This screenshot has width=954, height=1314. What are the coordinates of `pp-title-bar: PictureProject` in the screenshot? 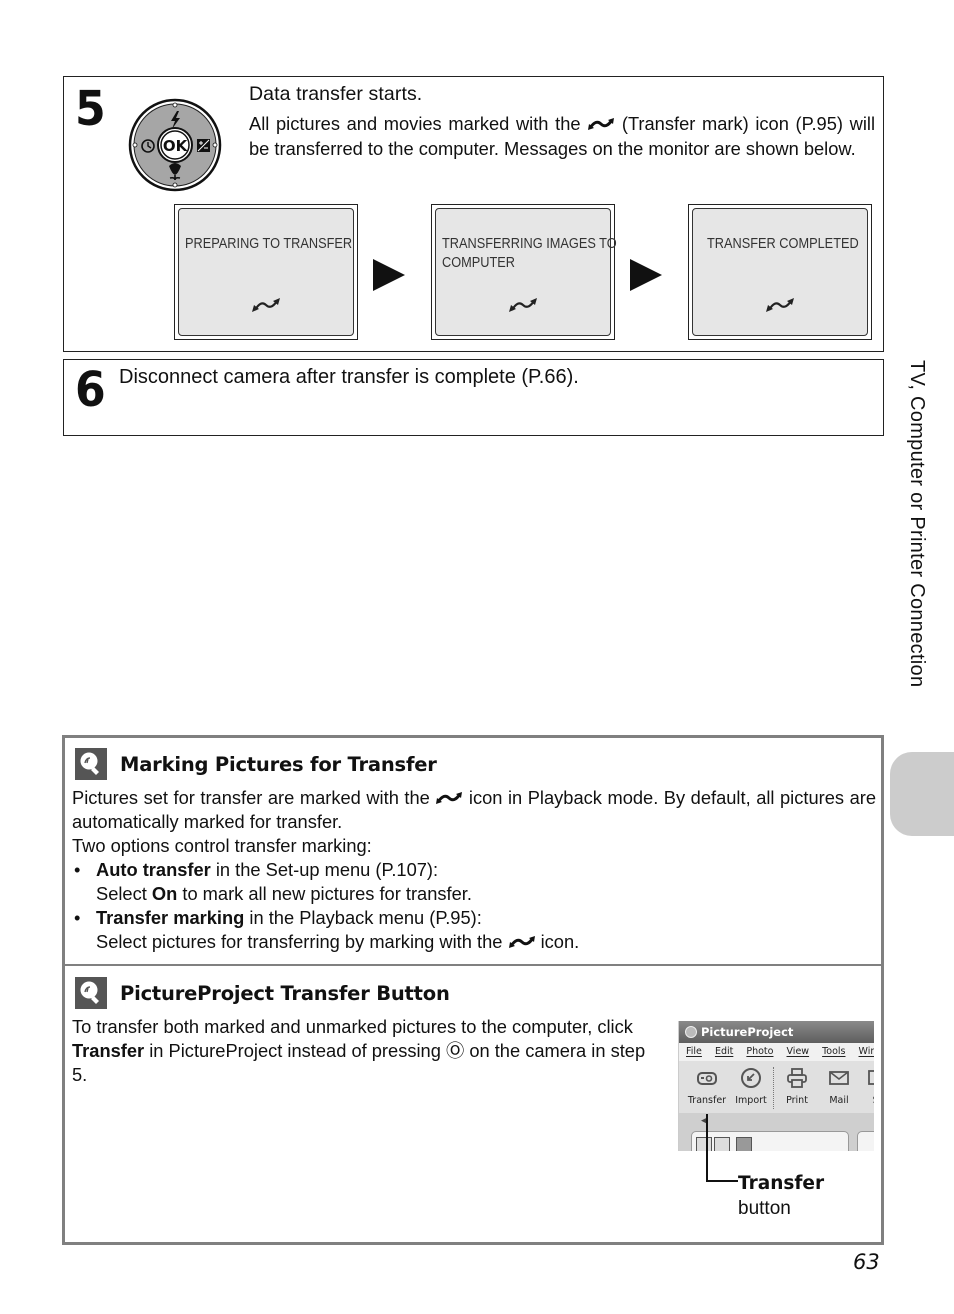 It's located at (776, 1032).